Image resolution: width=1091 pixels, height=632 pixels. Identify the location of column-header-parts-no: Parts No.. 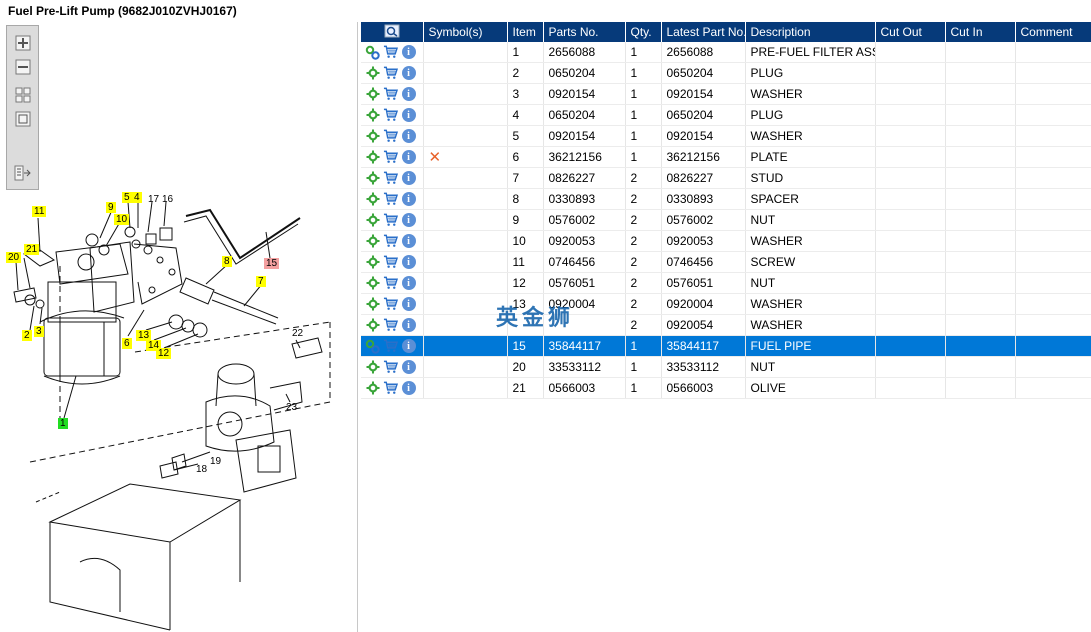
(584, 32).